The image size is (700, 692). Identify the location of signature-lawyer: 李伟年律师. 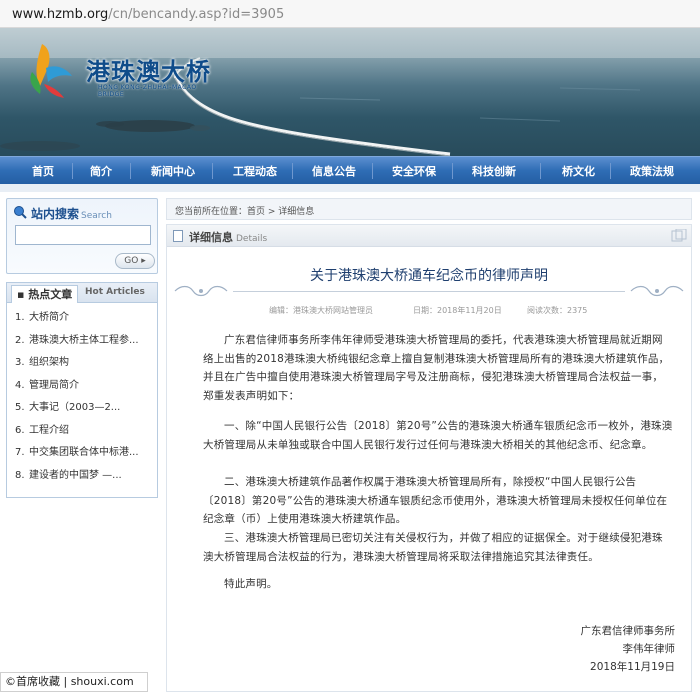
(649, 649).